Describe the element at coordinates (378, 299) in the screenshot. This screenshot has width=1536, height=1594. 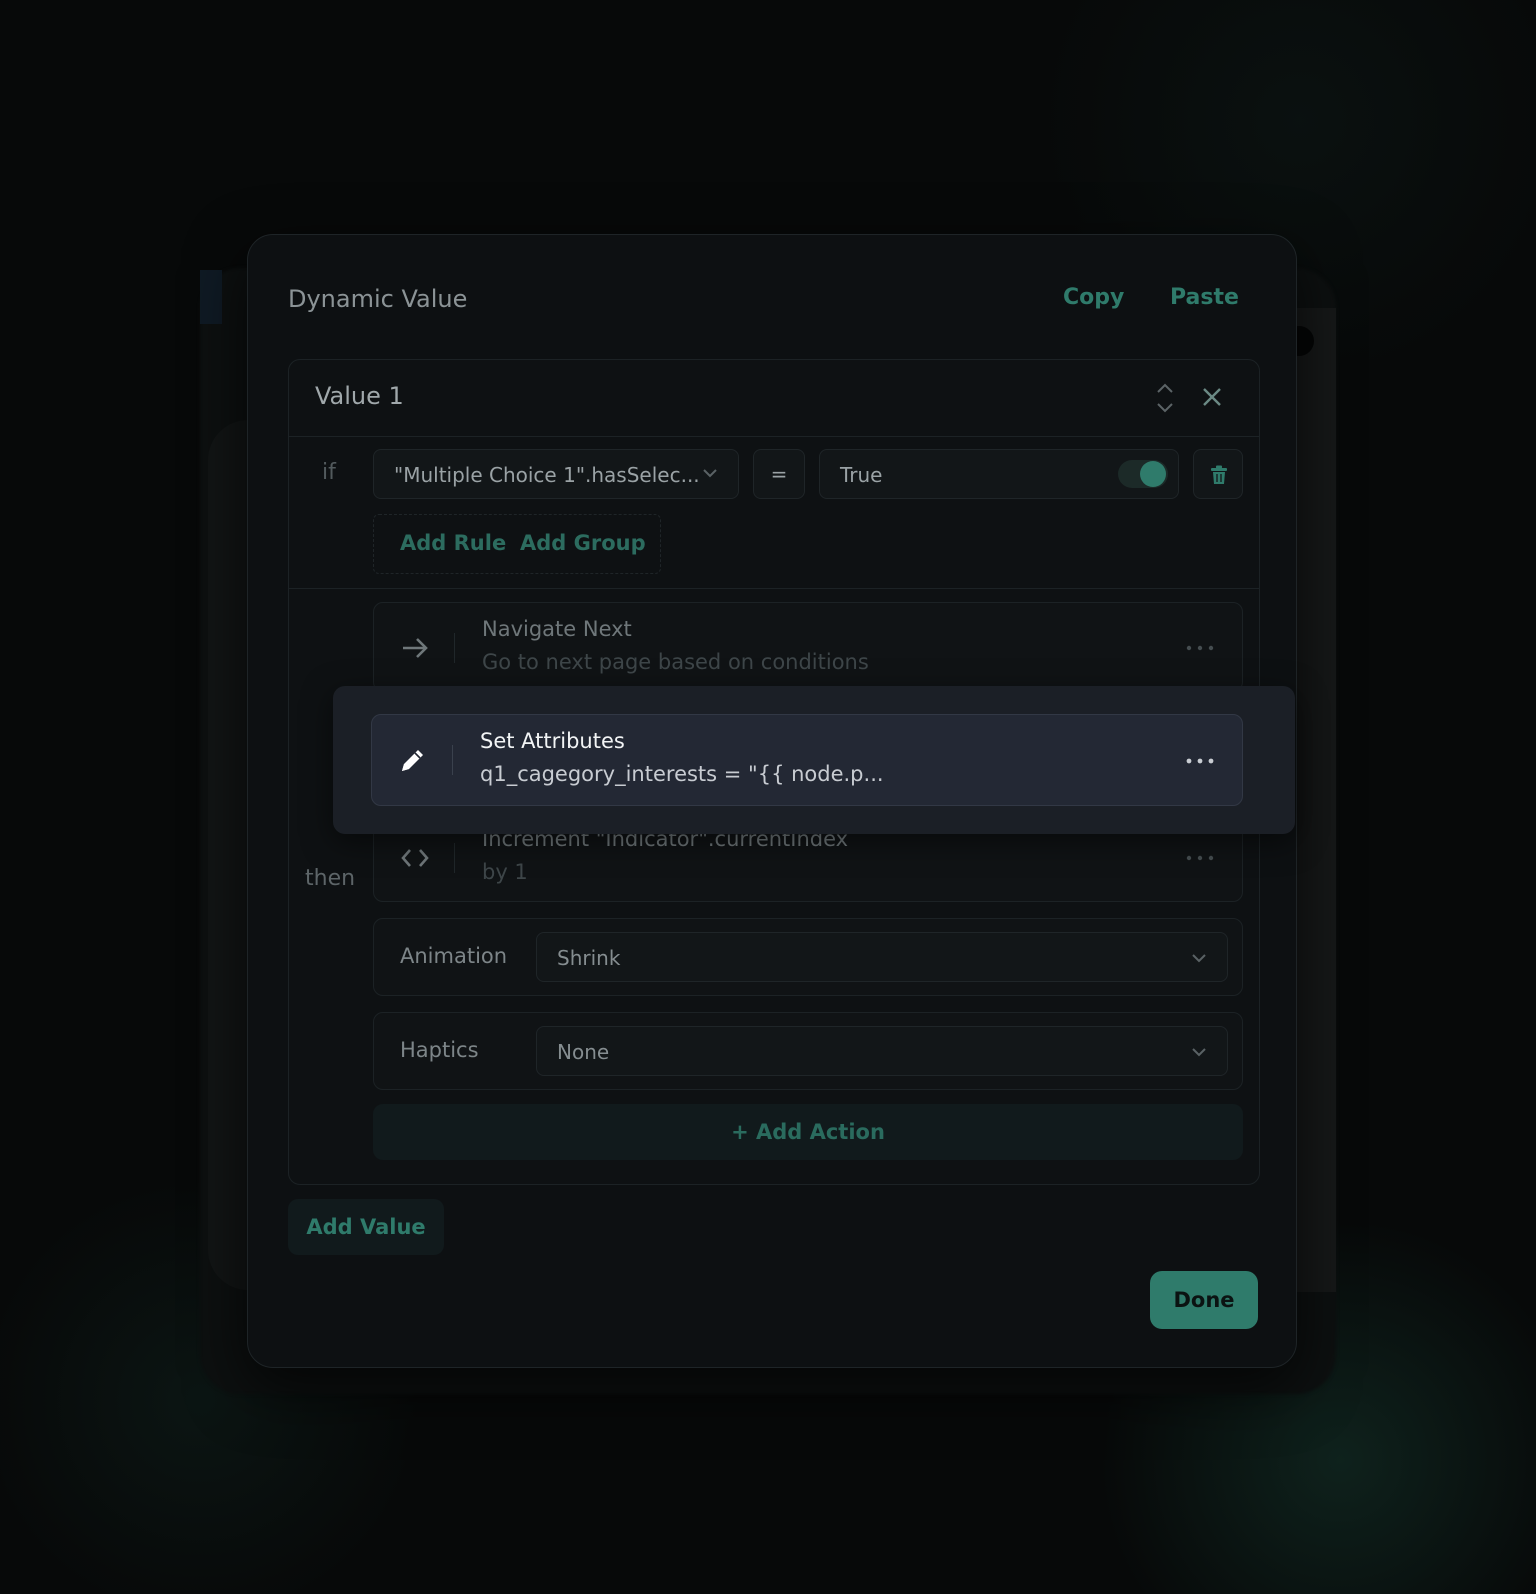
I see `modal-title: Dynamic Value` at that location.